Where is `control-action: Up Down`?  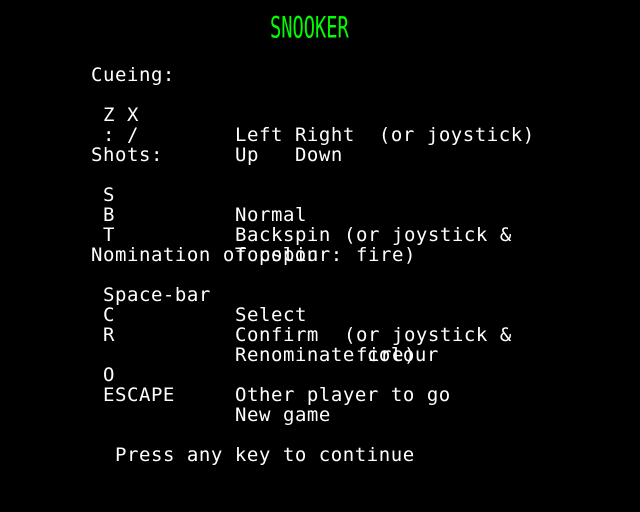
control-action: Up Down is located at coordinates (289, 155).